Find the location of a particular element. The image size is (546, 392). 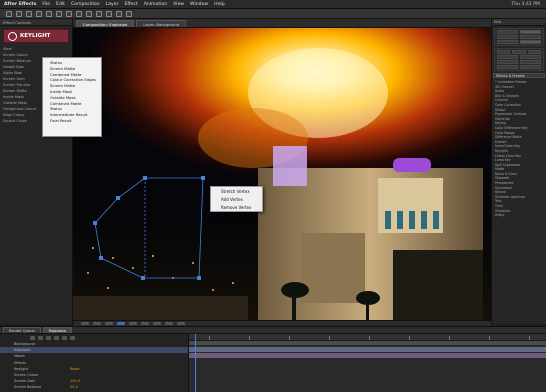

grid-toggle is located at coordinates (97, 323).